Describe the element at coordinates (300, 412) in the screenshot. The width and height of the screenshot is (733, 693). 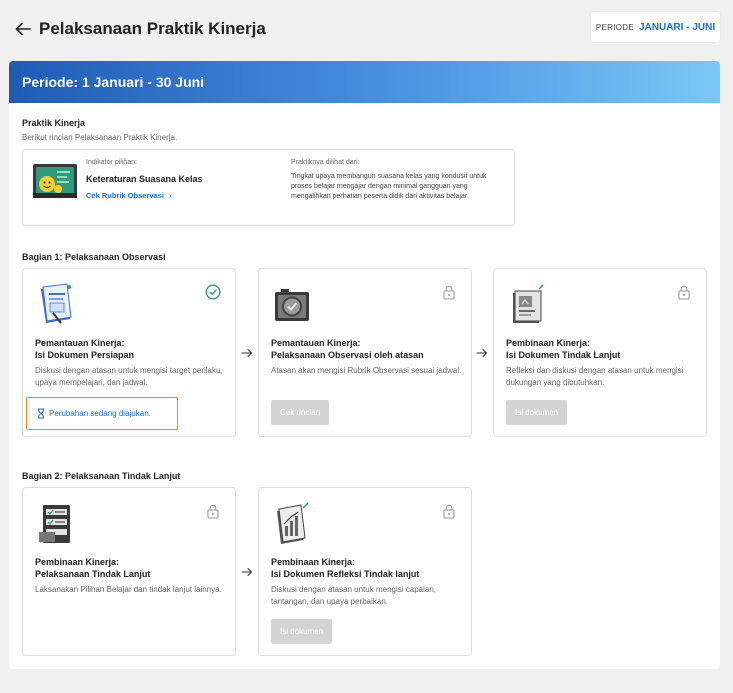
I see `check-details-button: Cek rincian` at that location.